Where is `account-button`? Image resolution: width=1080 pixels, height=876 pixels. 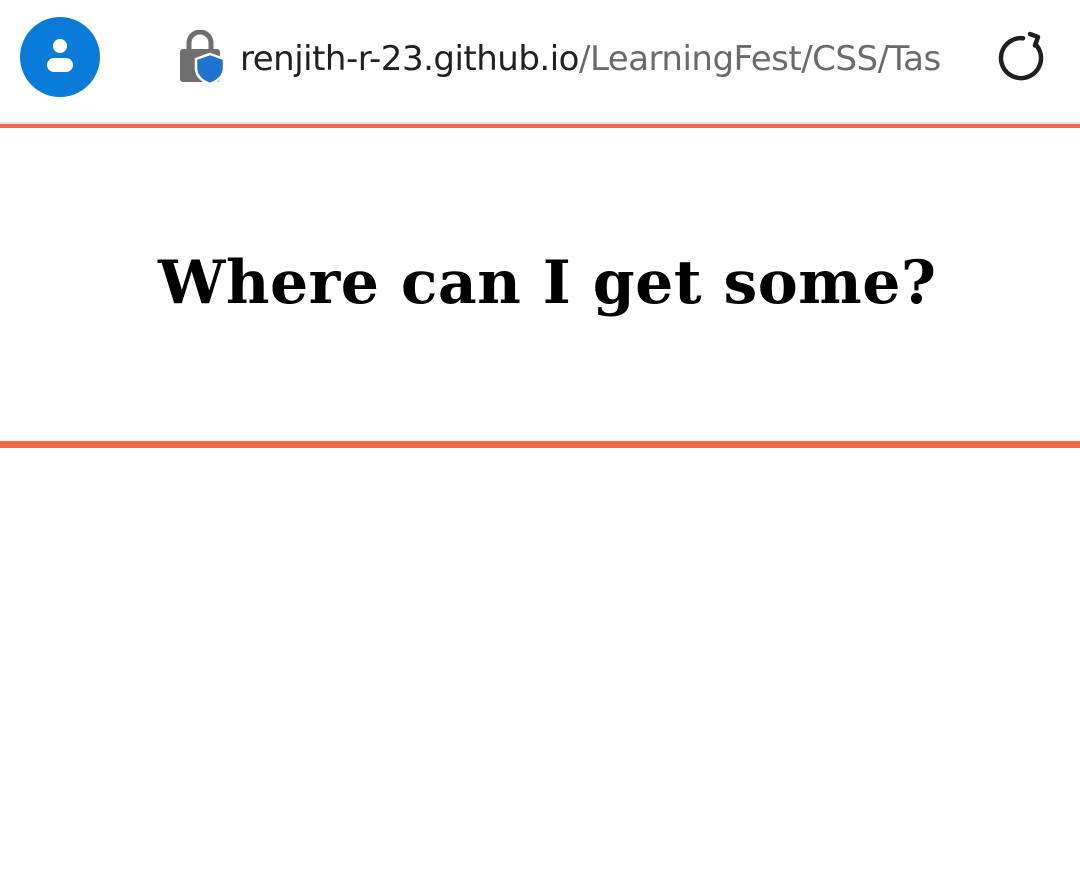
account-button is located at coordinates (60, 57).